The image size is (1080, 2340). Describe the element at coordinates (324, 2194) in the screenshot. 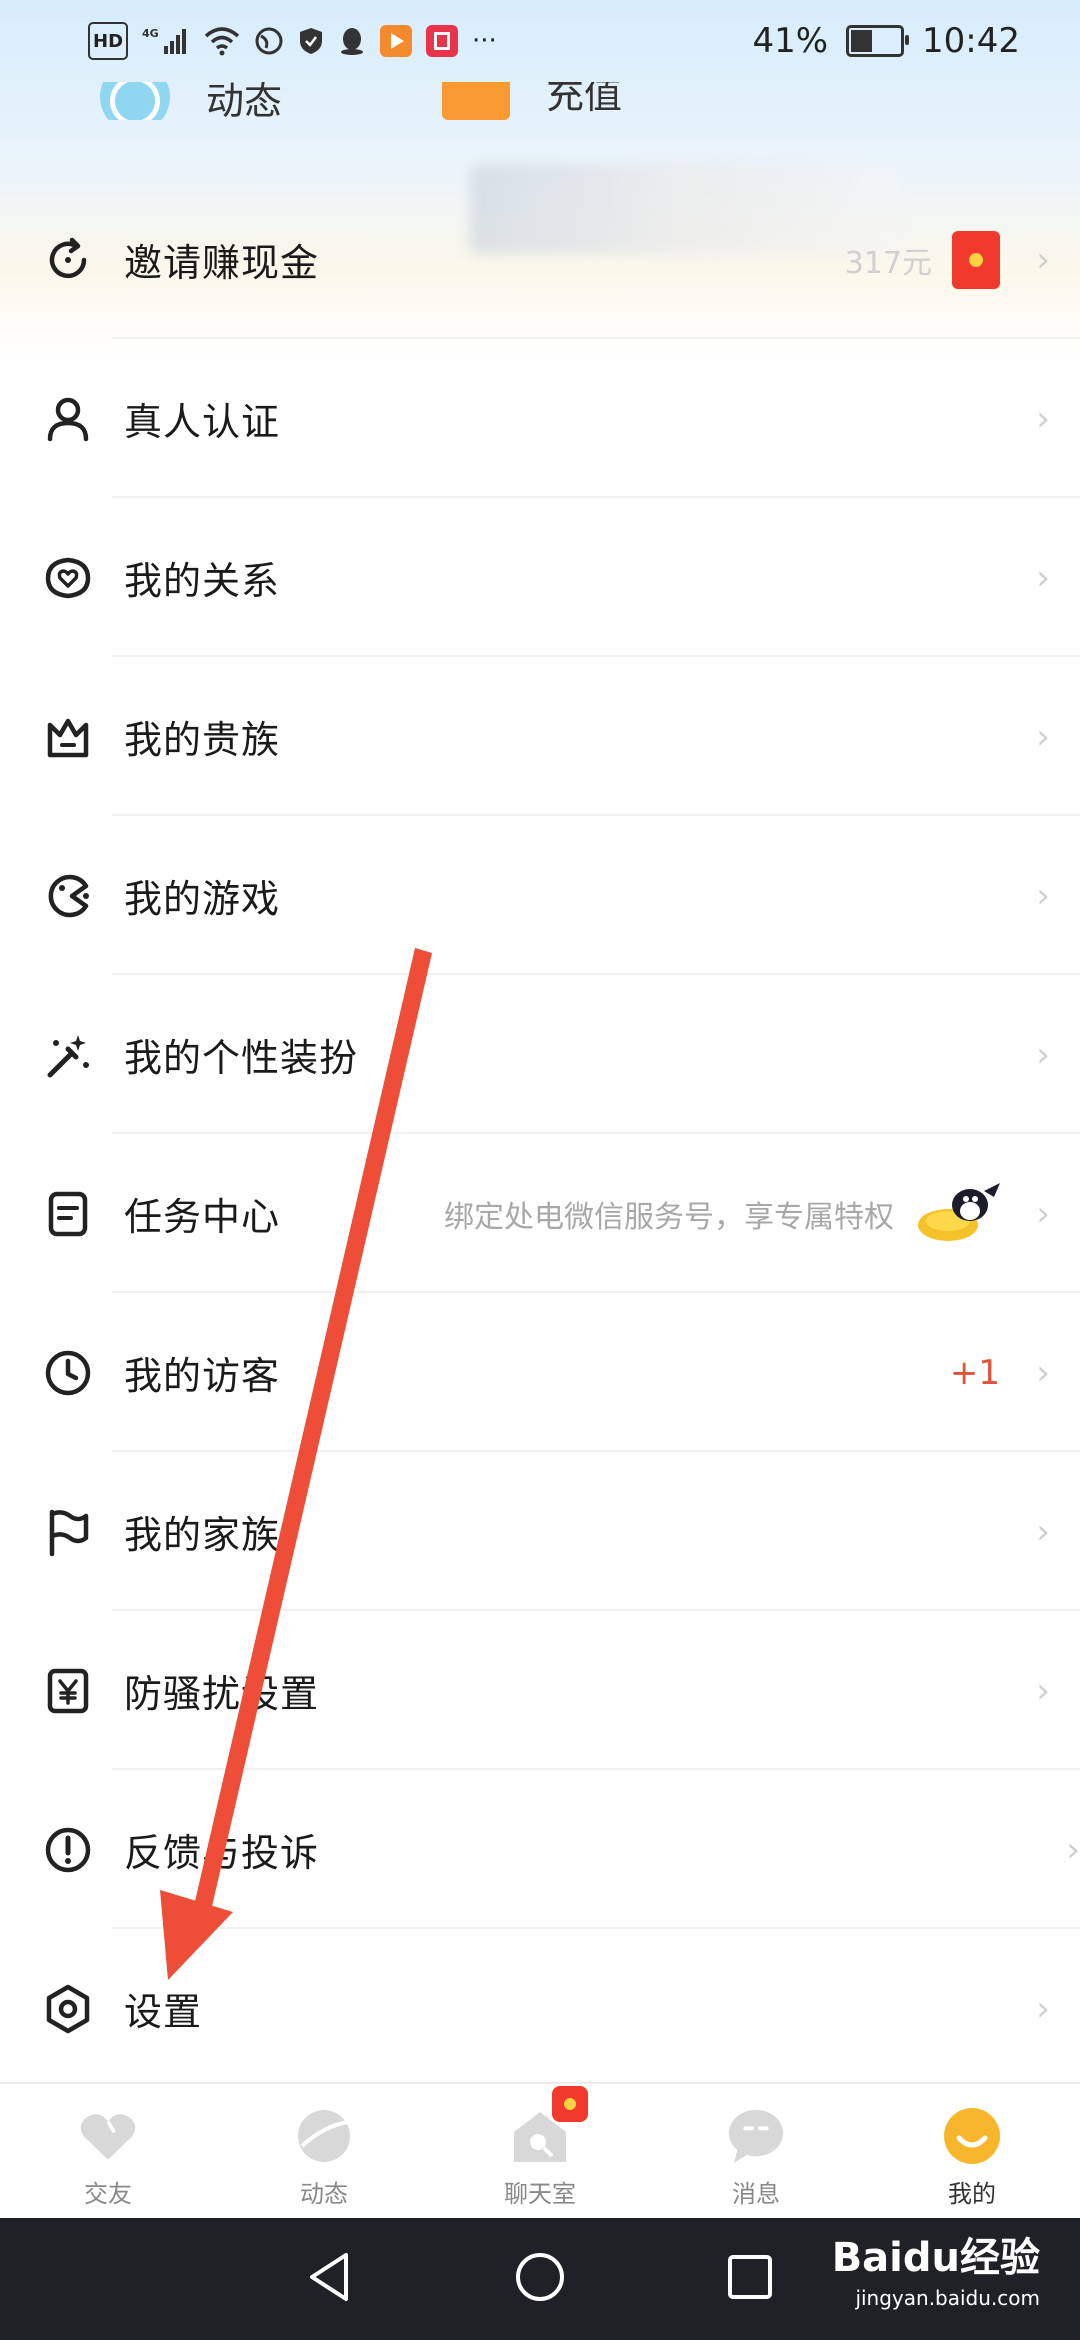

I see `tab-label: 动态` at that location.